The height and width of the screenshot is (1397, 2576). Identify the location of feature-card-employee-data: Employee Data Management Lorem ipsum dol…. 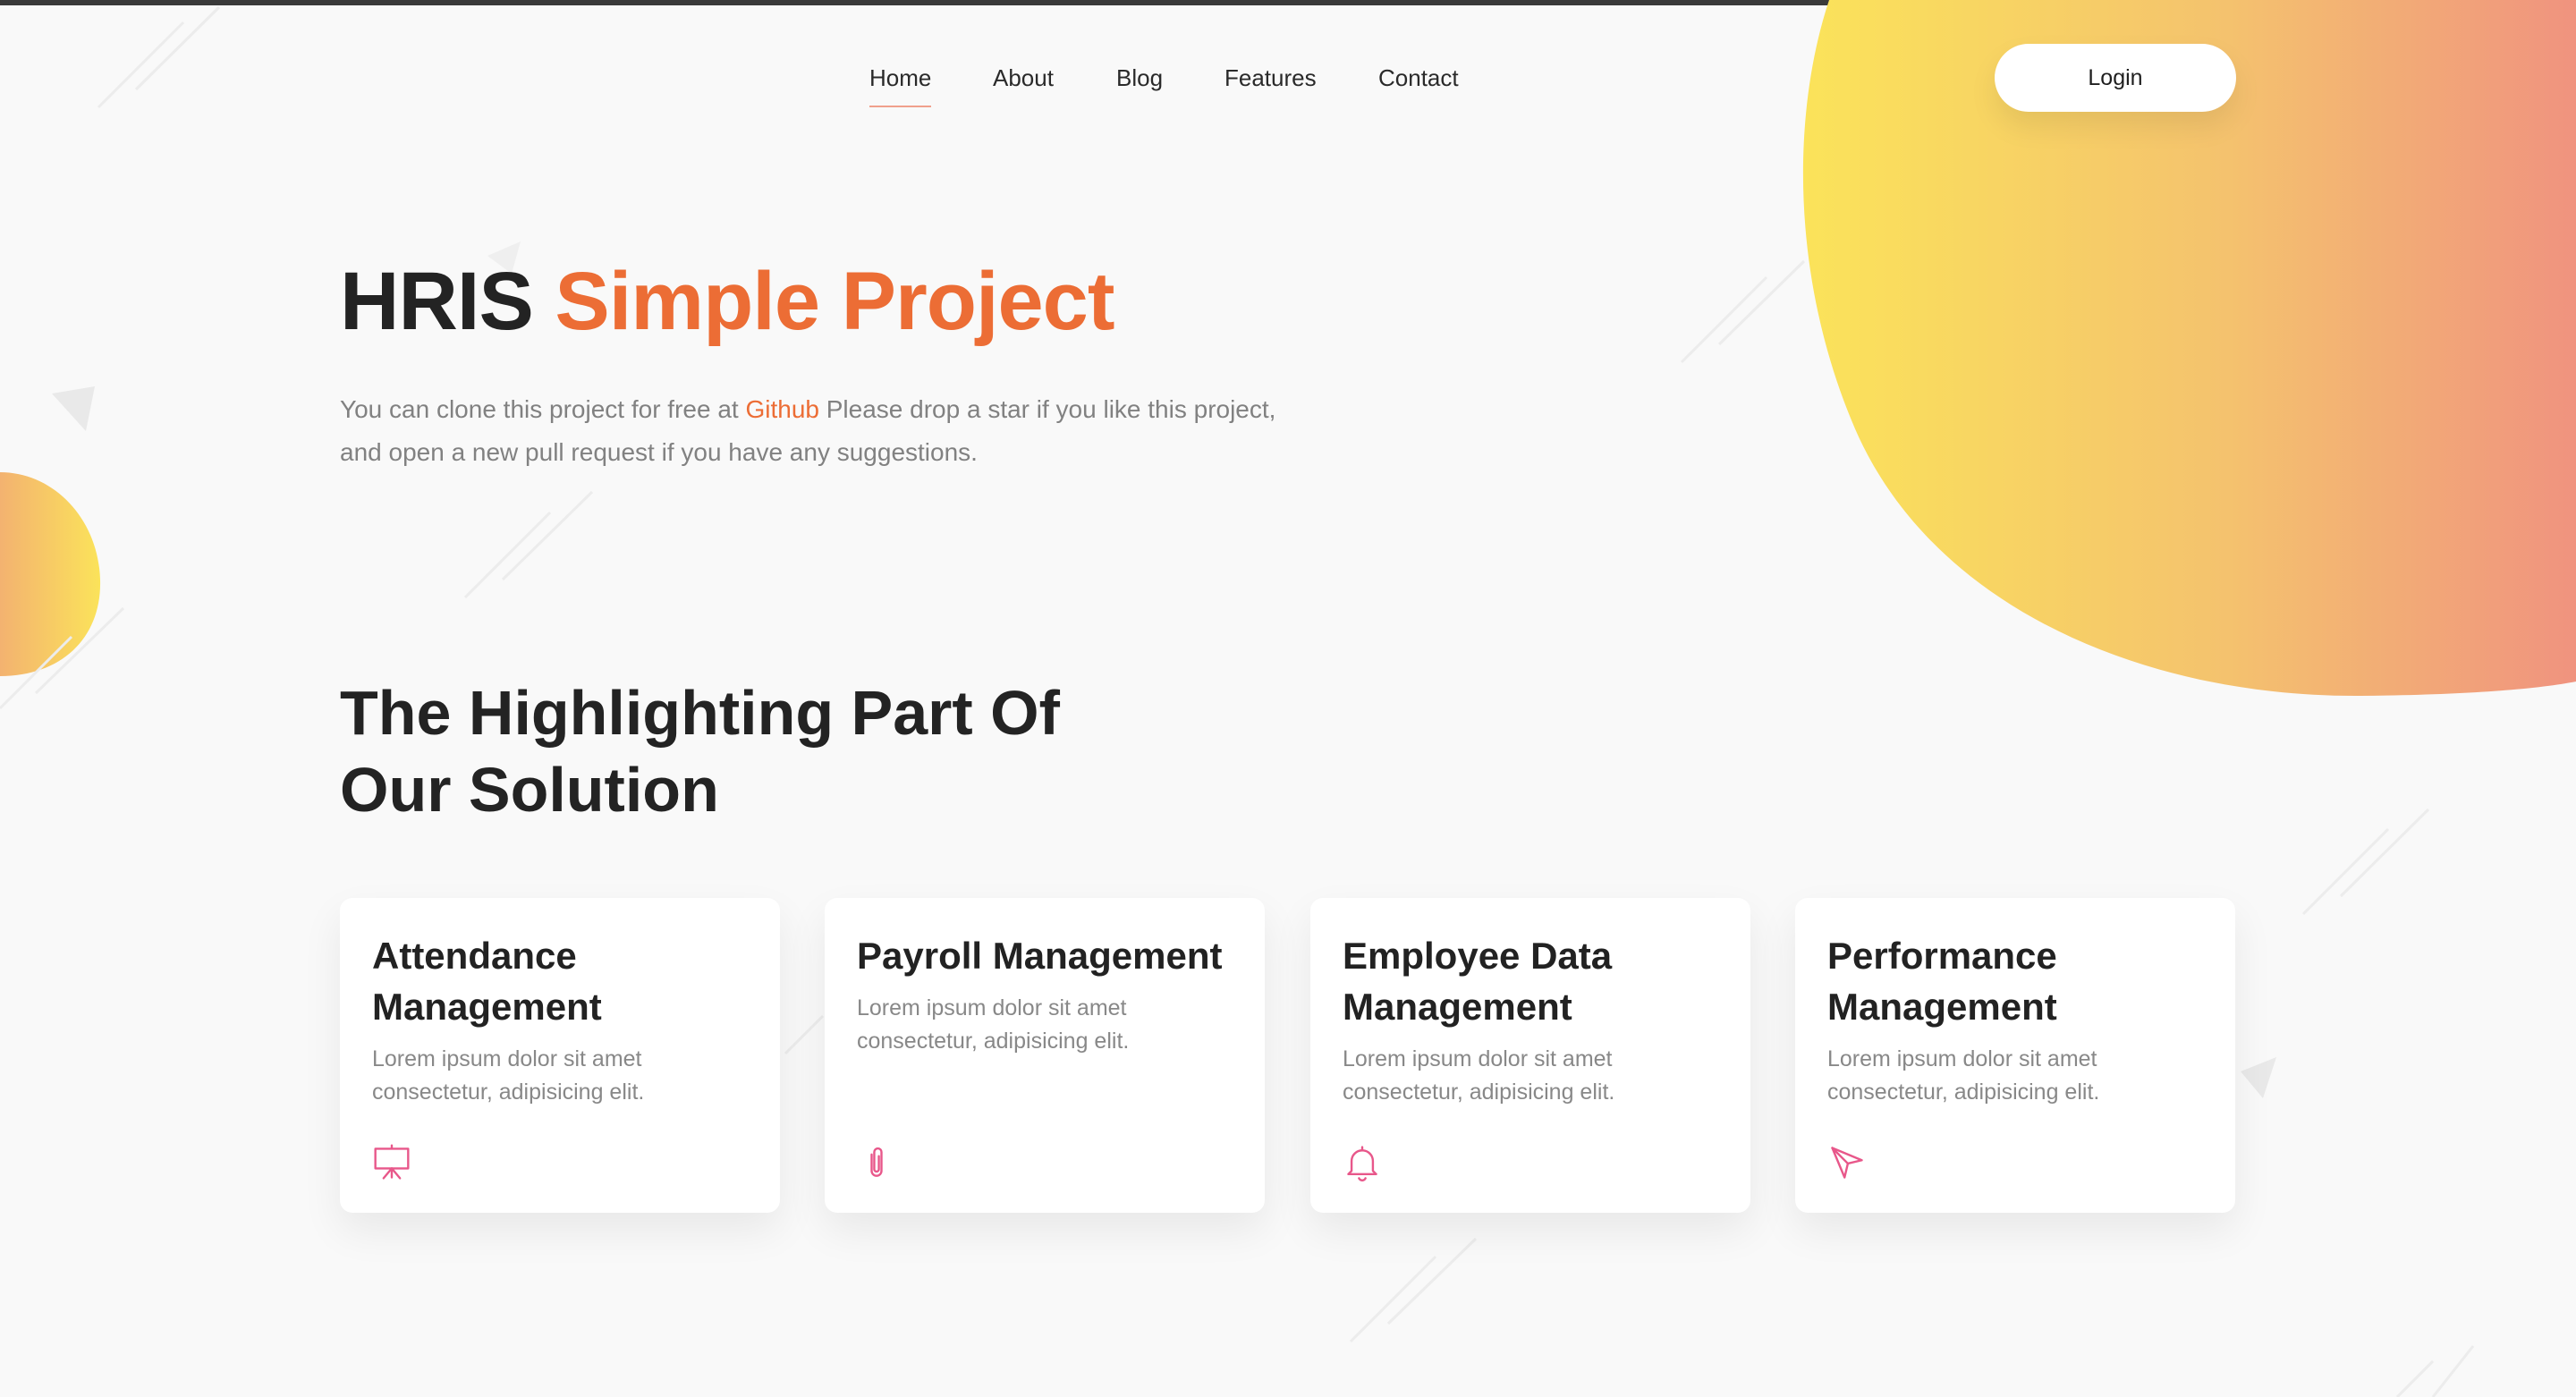
(1530, 1055).